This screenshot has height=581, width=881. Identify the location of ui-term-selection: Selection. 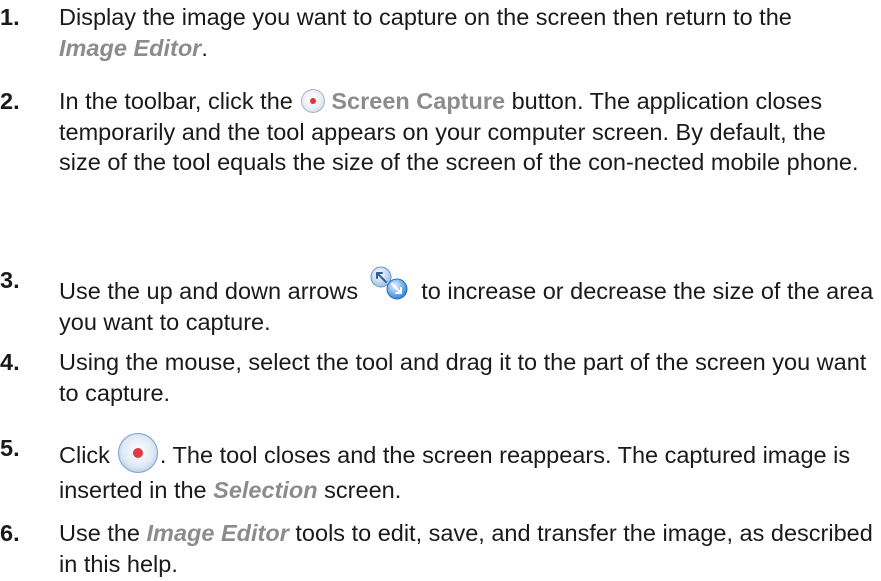
(265, 490).